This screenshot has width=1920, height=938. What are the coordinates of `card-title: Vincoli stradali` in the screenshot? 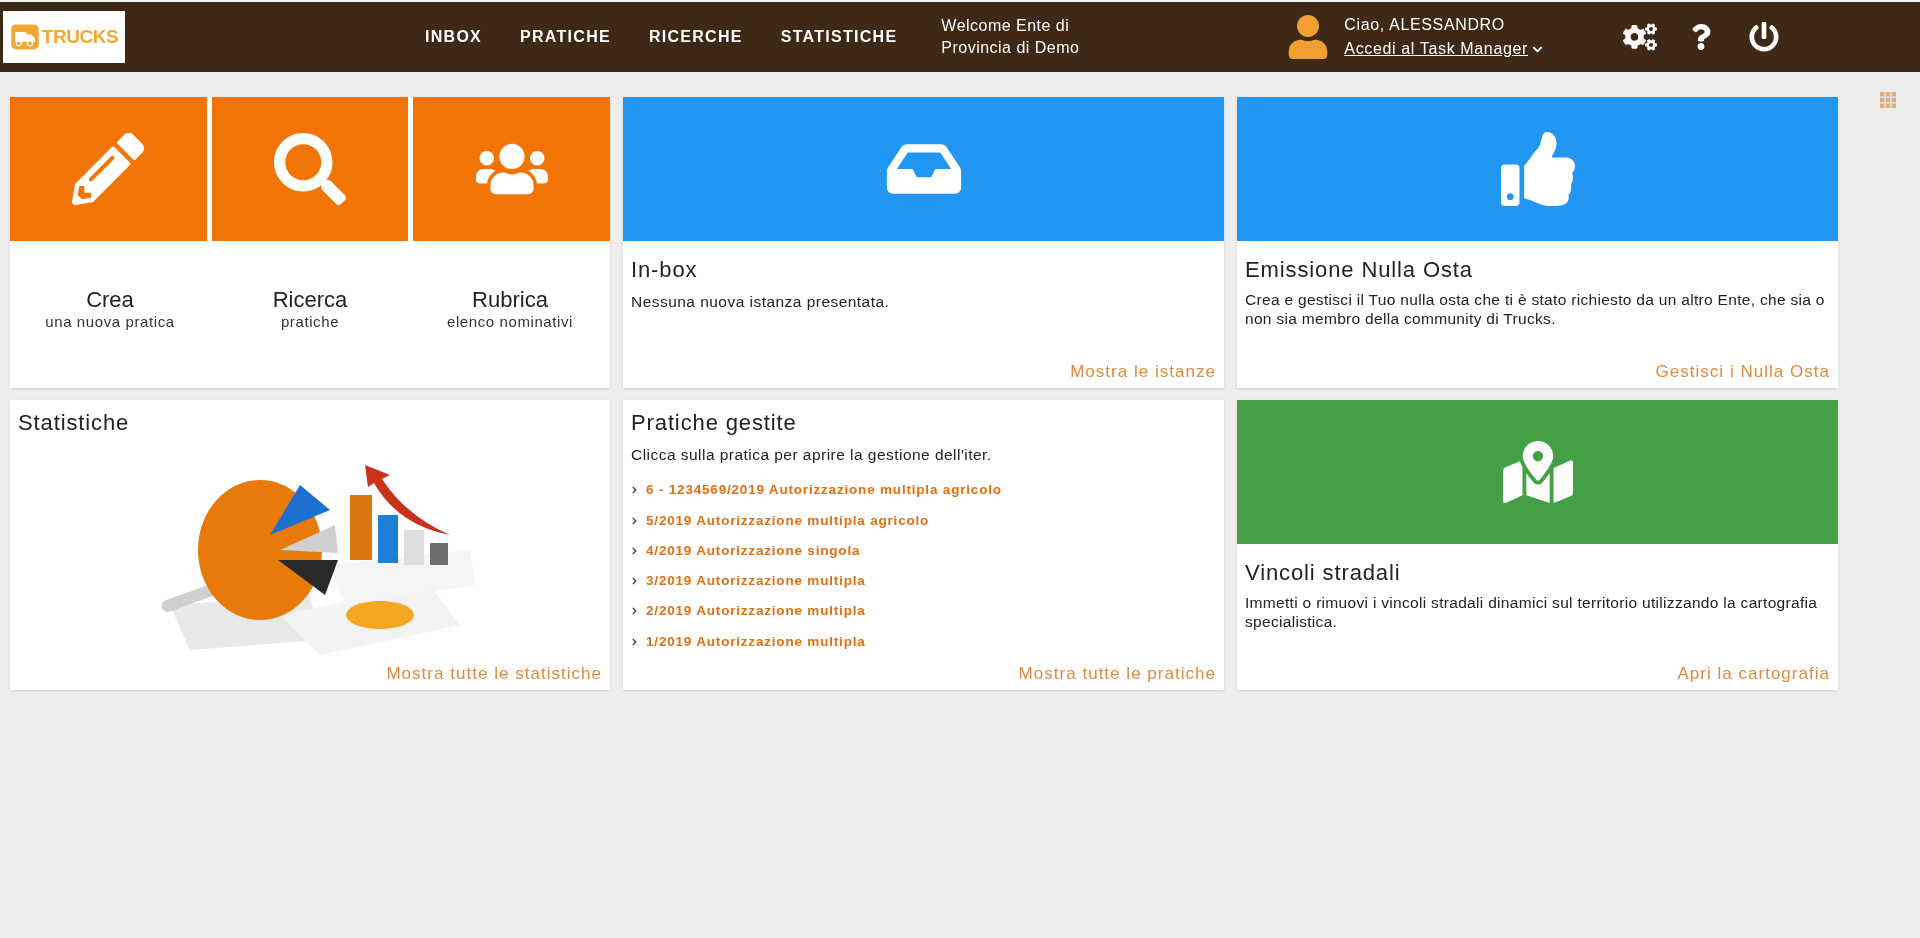 It's located at (1323, 573).